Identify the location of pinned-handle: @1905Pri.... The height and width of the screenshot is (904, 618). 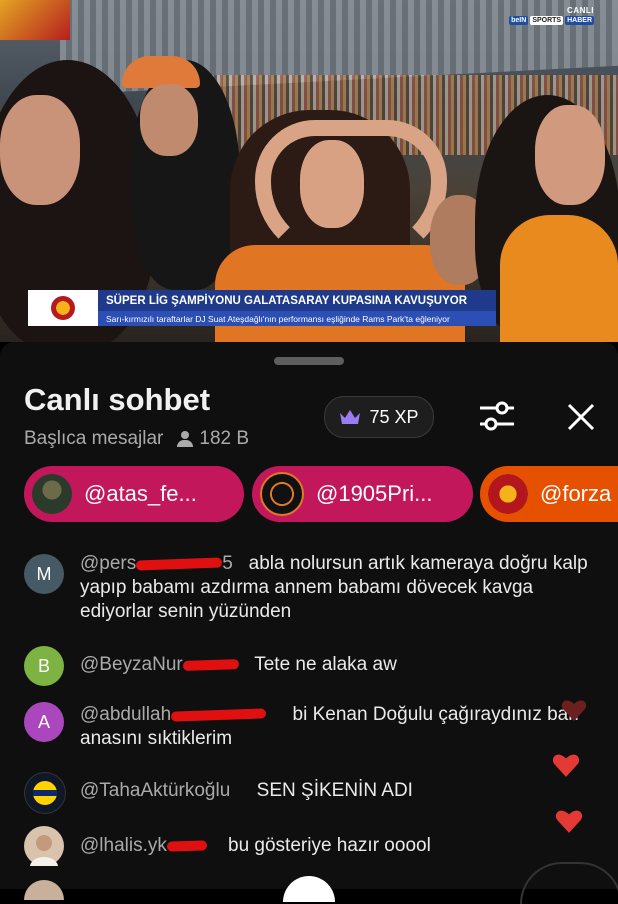
(374, 493).